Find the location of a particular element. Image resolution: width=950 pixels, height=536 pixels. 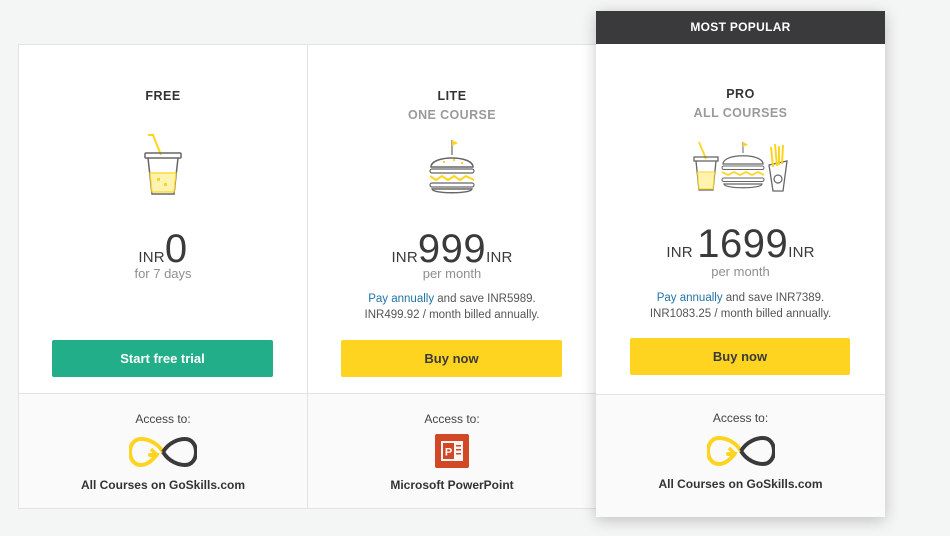

burger-icon is located at coordinates (452, 167).